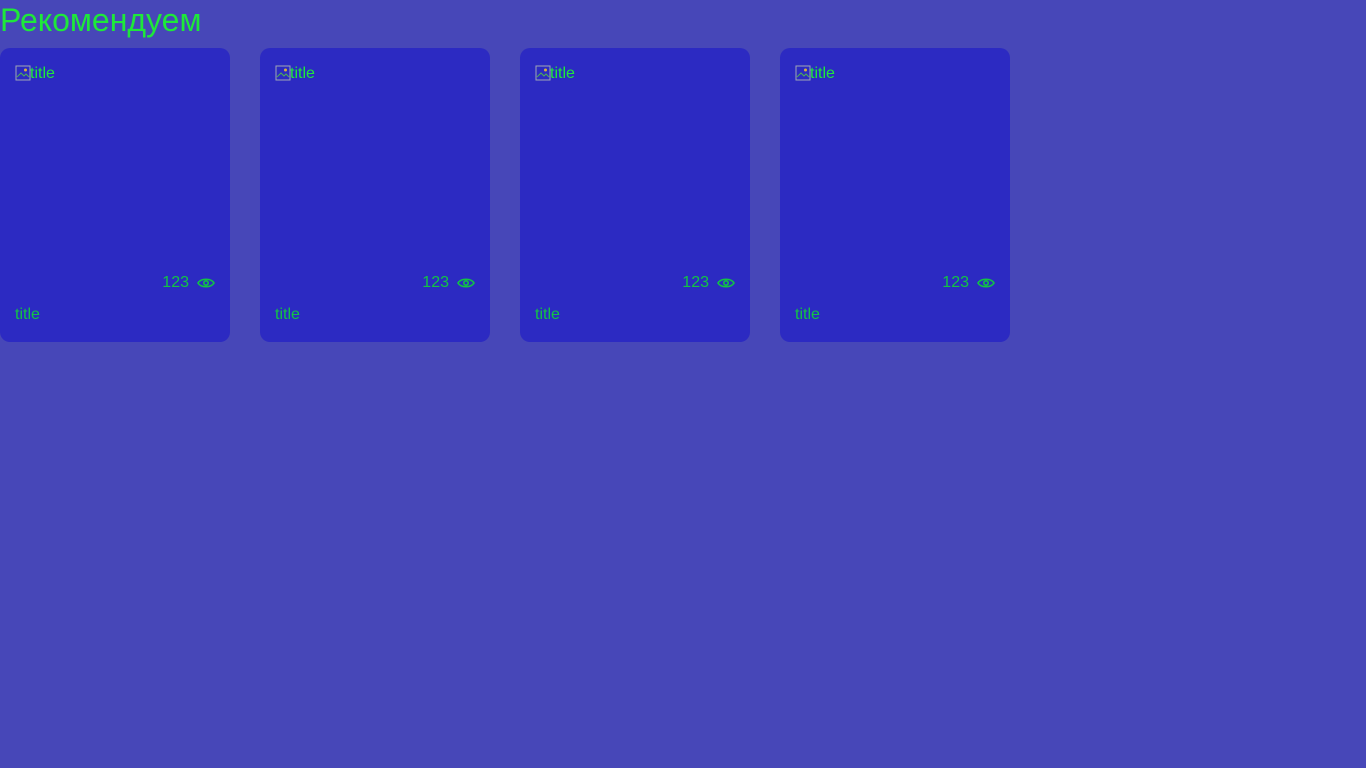 The image size is (1366, 768). I want to click on section-title: Рекомендуем, so click(101, 20).